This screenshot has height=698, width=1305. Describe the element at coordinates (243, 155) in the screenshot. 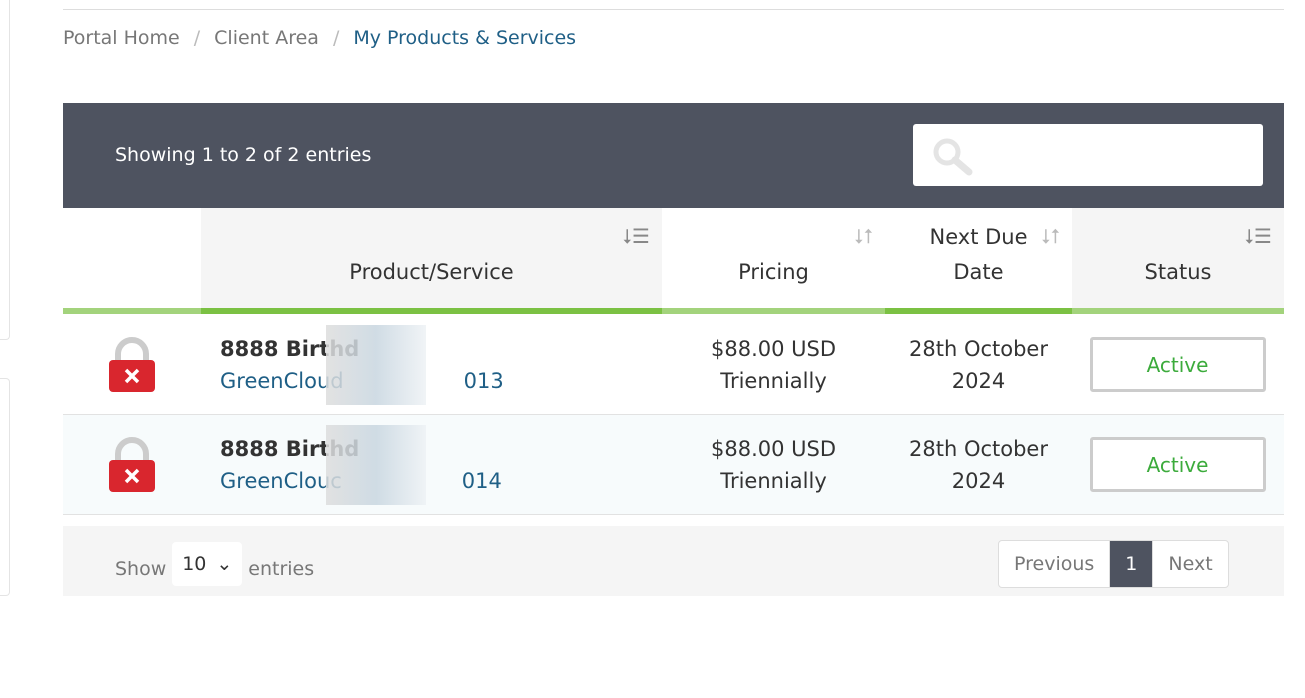

I see `entries-info: Showing 1 to 2 of 2 entries` at that location.